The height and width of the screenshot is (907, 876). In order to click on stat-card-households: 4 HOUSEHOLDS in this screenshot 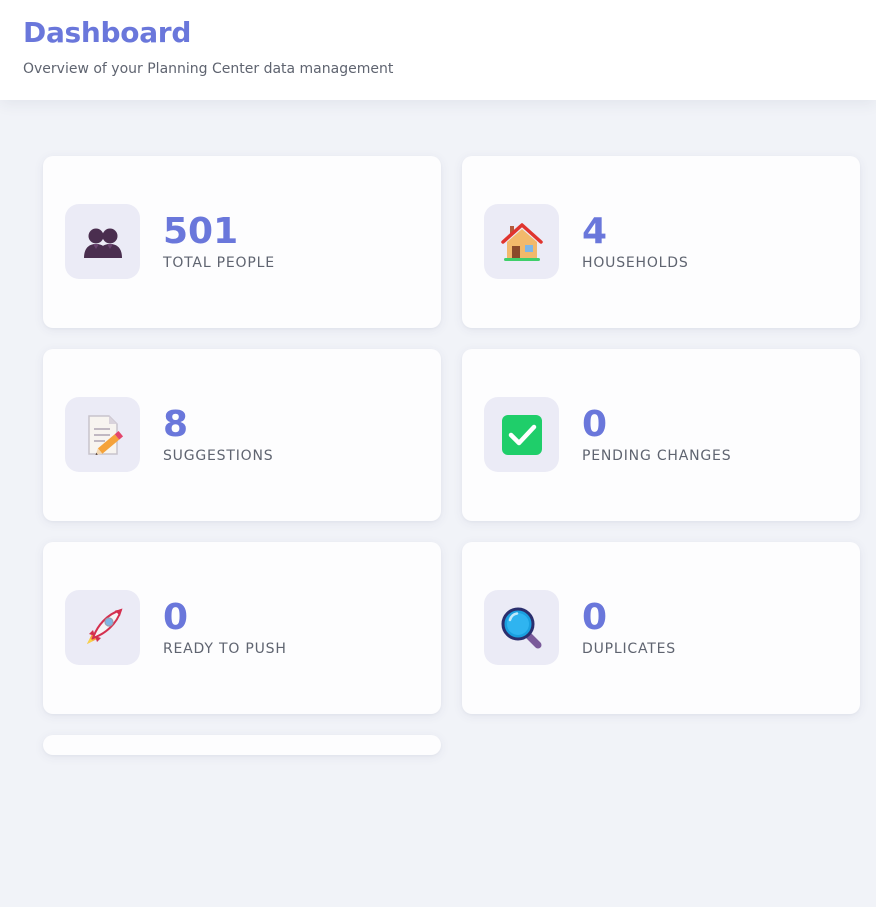, I will do `click(661, 242)`.